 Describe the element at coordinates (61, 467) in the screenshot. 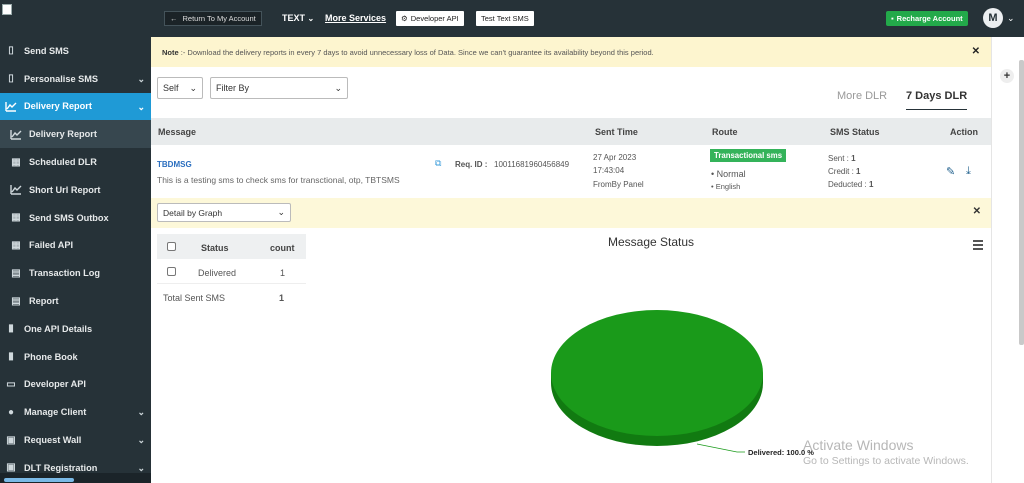

I see `sidebar-item-label: DLT Registration` at that location.